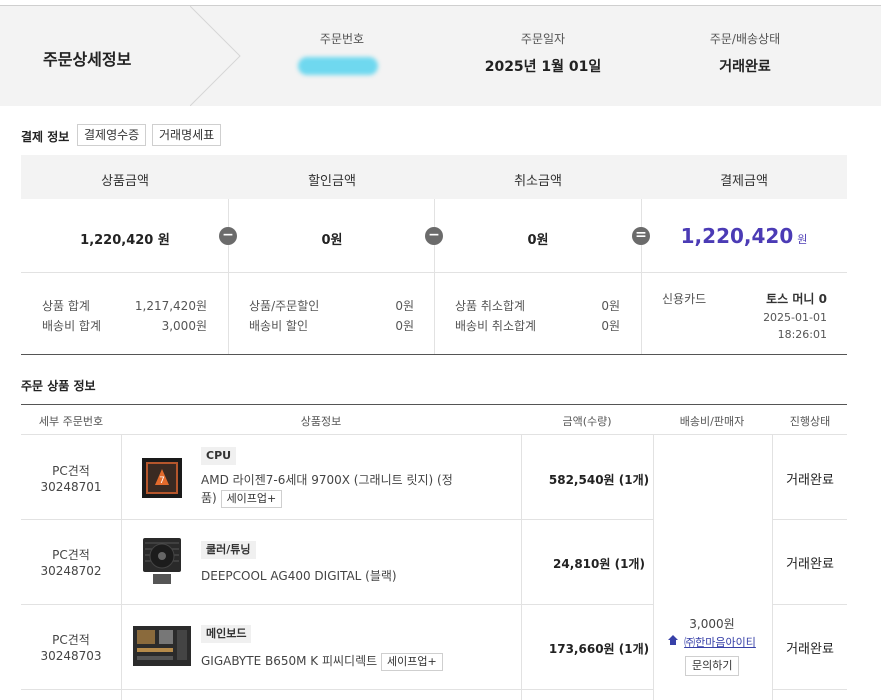  Describe the element at coordinates (284, 306) in the screenshot. I see `product-discount-label: 상품/주문할인` at that location.